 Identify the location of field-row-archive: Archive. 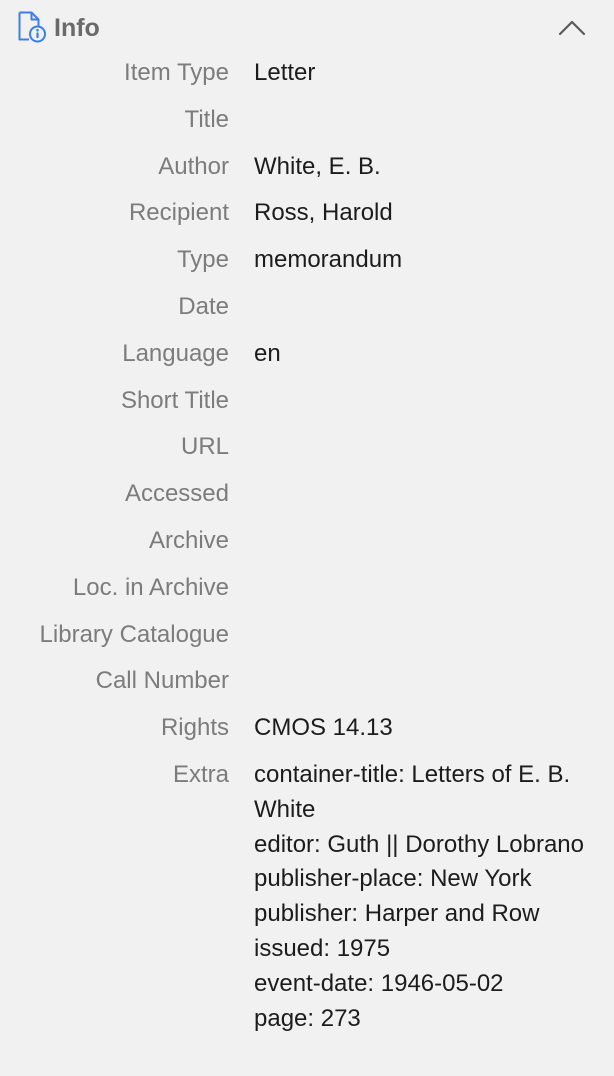
(307, 545).